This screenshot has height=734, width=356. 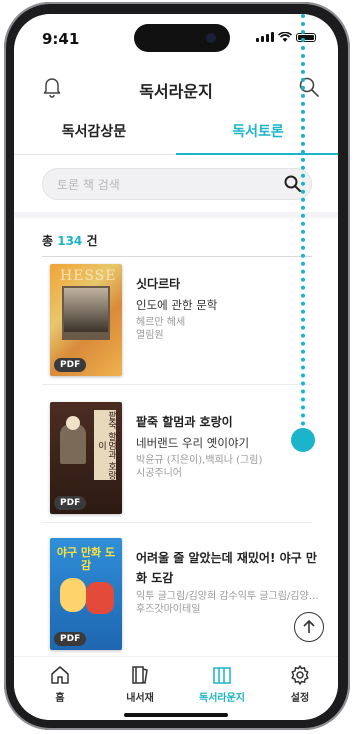 I want to click on book-subtitle: 인도에 관한 문학, so click(x=177, y=305).